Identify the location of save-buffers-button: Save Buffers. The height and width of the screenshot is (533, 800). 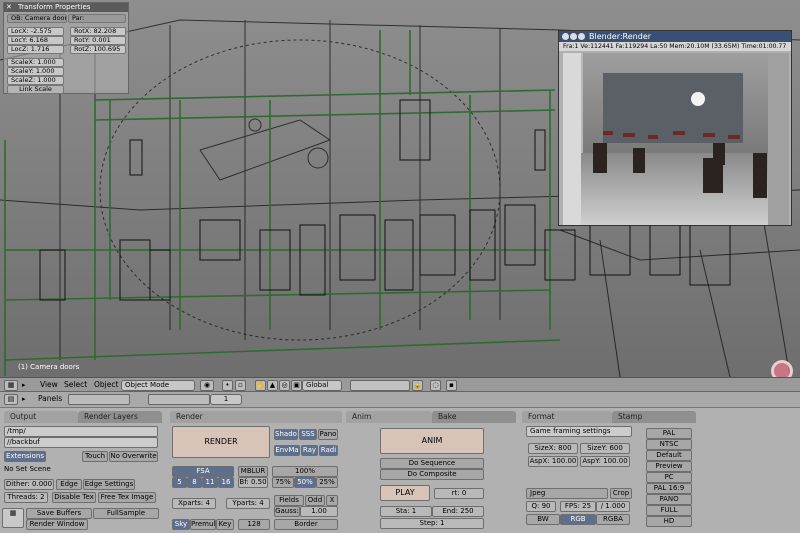
(59, 513).